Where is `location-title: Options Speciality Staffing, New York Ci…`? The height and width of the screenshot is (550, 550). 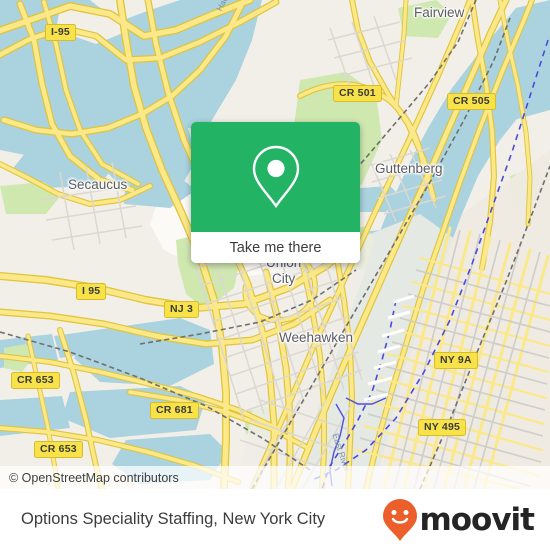 location-title: Options Speciality Staffing, New York Ci… is located at coordinates (173, 519).